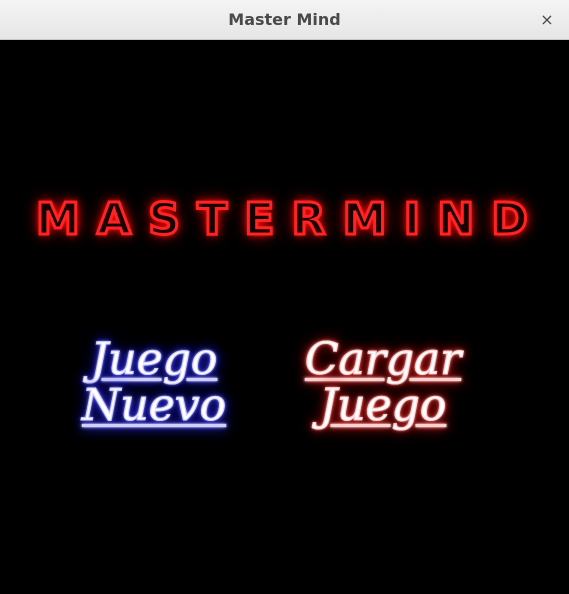  What do you see at coordinates (164, 220) in the screenshot?
I see `logo-letter: S` at bounding box center [164, 220].